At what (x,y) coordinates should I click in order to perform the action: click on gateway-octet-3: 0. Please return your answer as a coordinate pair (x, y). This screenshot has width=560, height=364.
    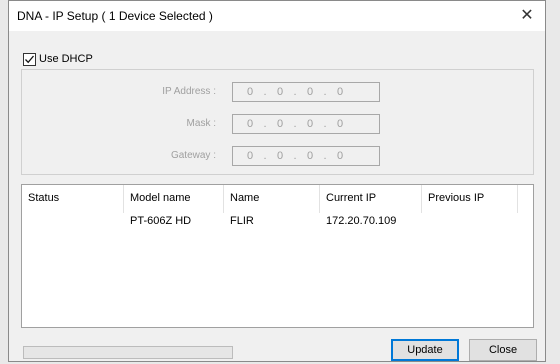
    Looking at the image, I should click on (310, 156).